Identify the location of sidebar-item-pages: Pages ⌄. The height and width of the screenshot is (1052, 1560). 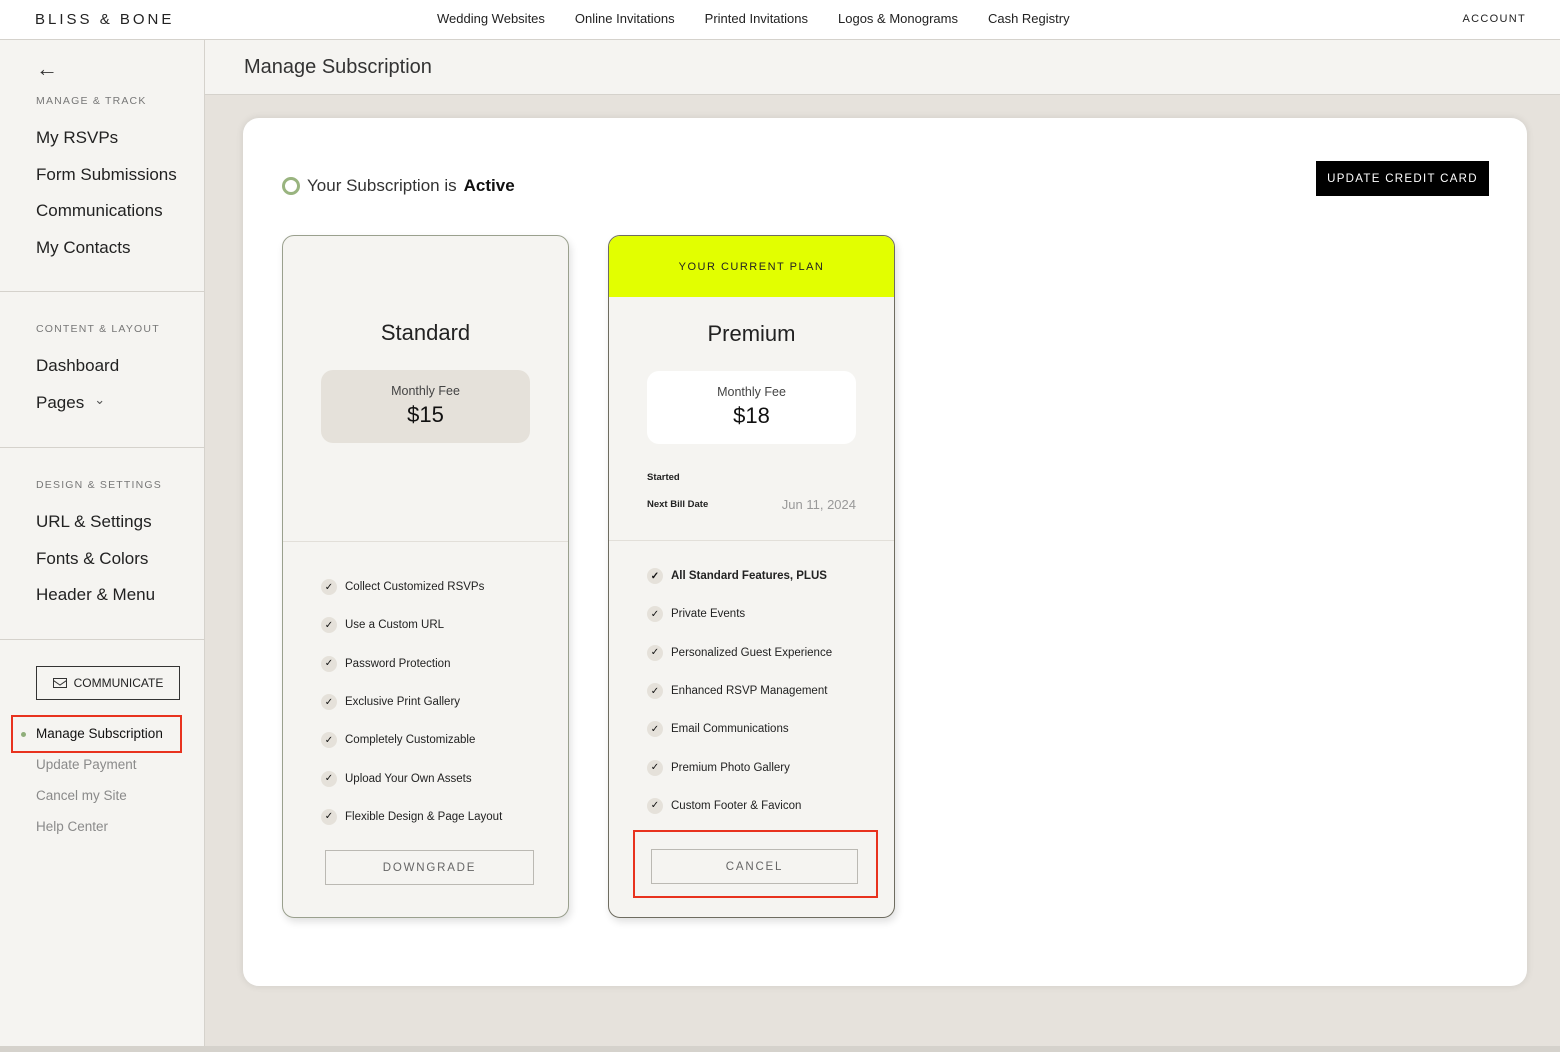
(71, 402).